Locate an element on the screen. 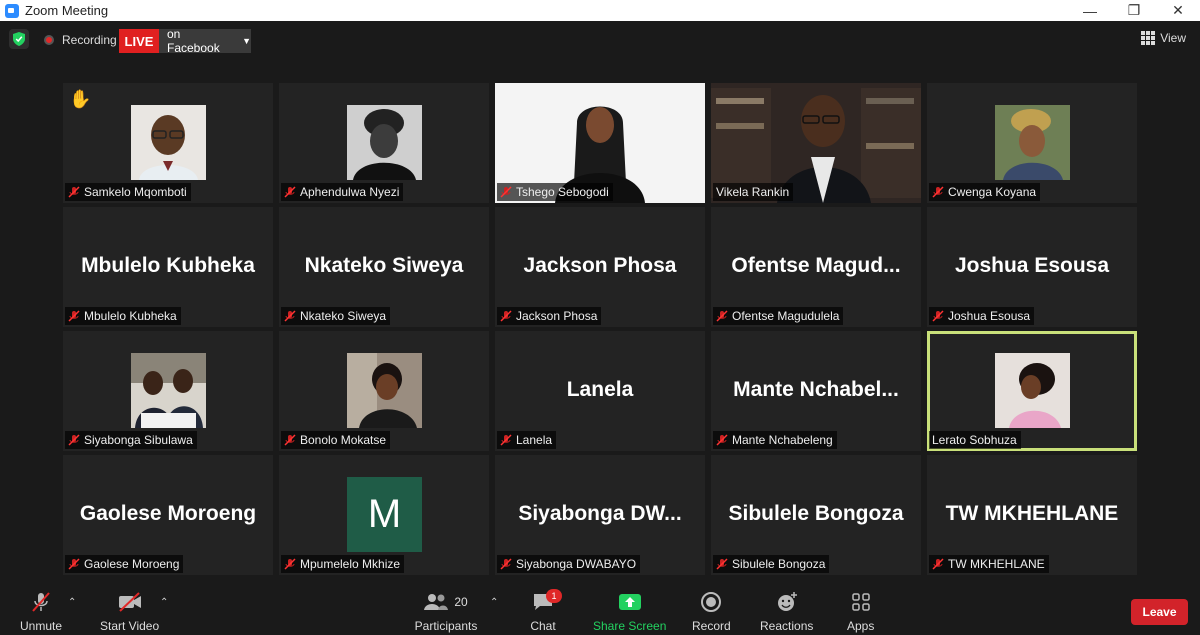 The height and width of the screenshot is (635, 1200). participant-big-name: Gaolese Moroeng is located at coordinates (168, 513).